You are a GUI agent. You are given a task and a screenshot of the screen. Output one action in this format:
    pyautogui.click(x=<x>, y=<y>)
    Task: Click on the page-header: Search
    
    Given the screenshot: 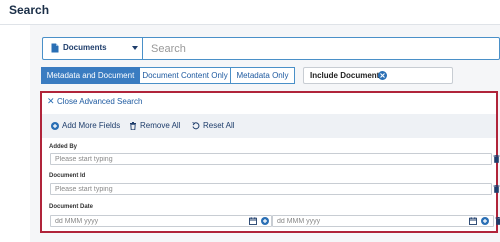 What is the action you would take?
    pyautogui.click(x=250, y=12)
    